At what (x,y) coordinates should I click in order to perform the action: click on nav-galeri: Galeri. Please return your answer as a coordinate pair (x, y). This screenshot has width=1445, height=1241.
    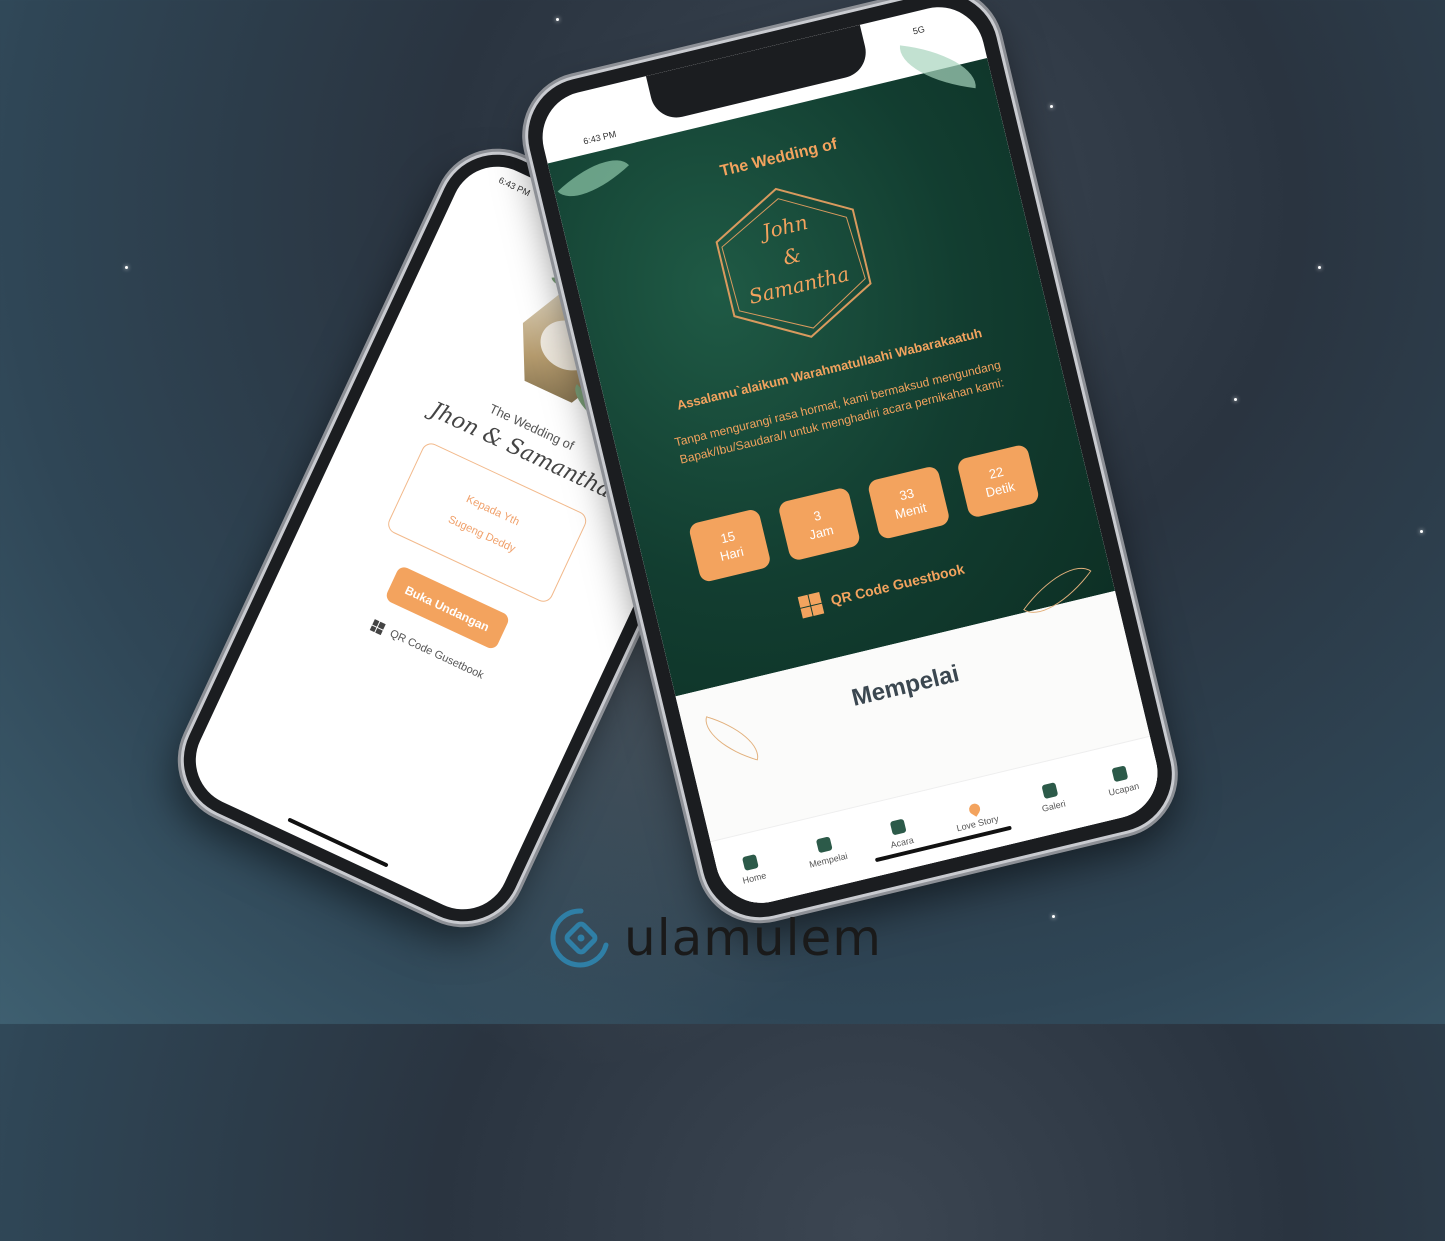
    Looking at the image, I should click on (1052, 797).